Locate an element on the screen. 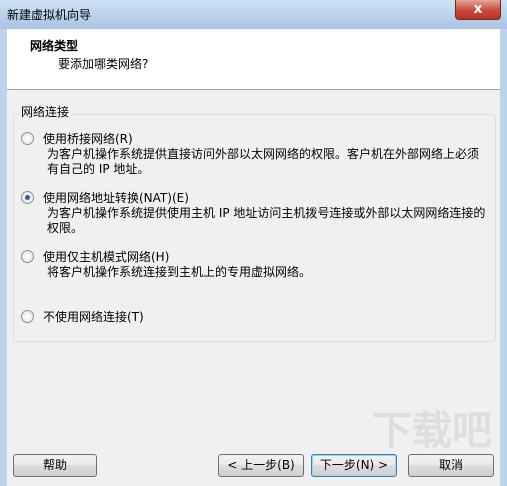 The height and width of the screenshot is (486, 507). option-host-only-label: 使用仅主机模式网络(H) is located at coordinates (106, 256).